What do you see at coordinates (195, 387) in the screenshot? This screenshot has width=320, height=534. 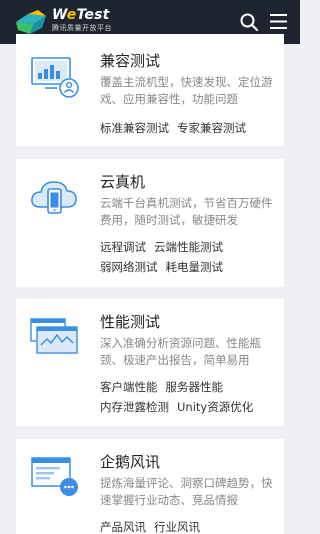 I see `link-server-performance: 服务器性能` at bounding box center [195, 387].